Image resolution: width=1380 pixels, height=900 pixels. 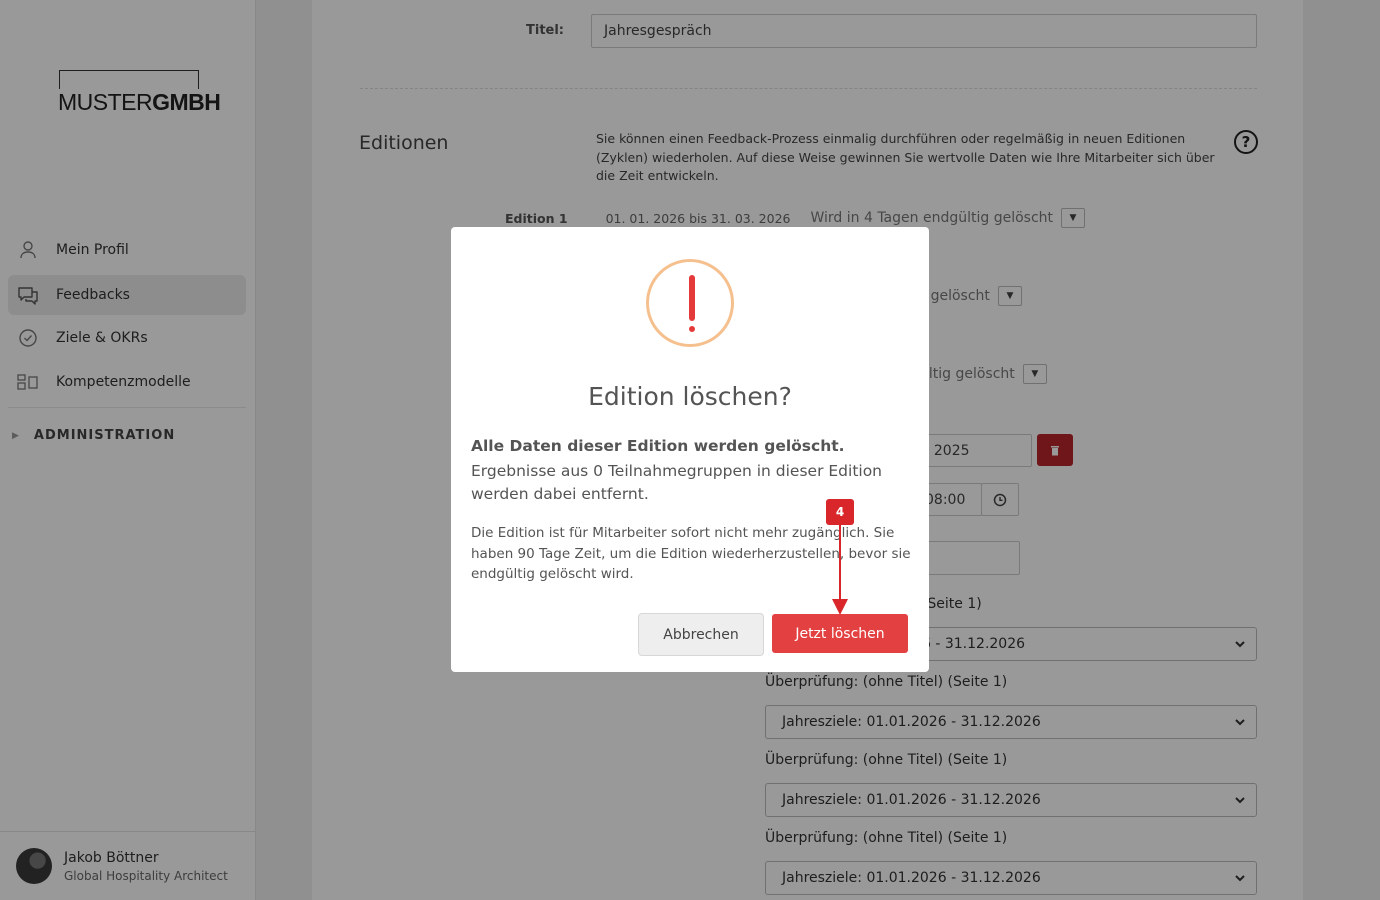 What do you see at coordinates (840, 633) in the screenshot?
I see `confirm-delete-button: Jetzt löschen` at bounding box center [840, 633].